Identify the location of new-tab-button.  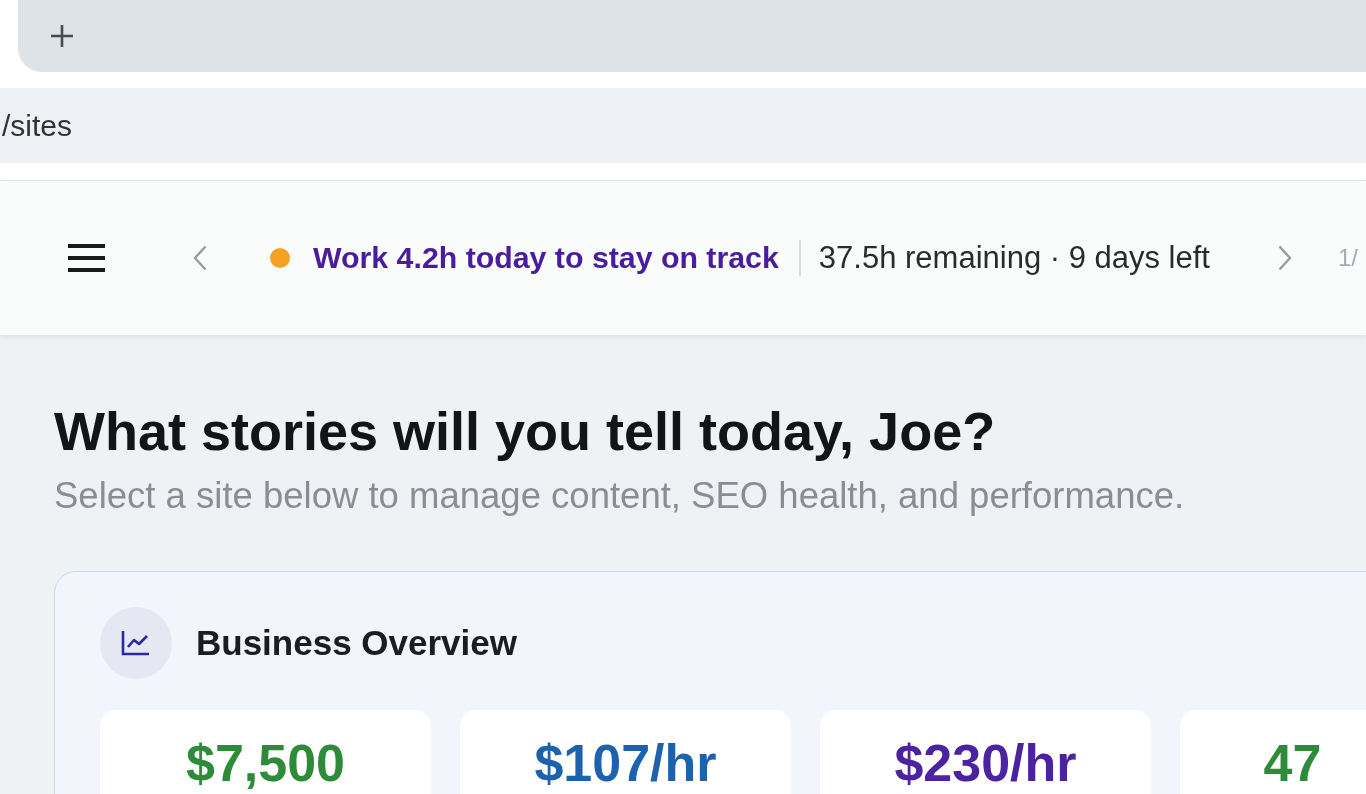
(62, 36).